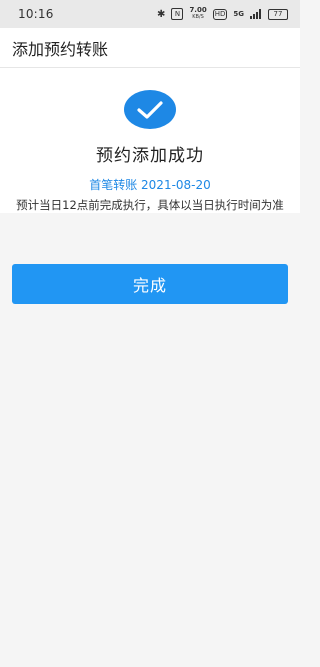  I want to click on first-transfer-date: 首笔转账 2021-08-20, so click(150, 185).